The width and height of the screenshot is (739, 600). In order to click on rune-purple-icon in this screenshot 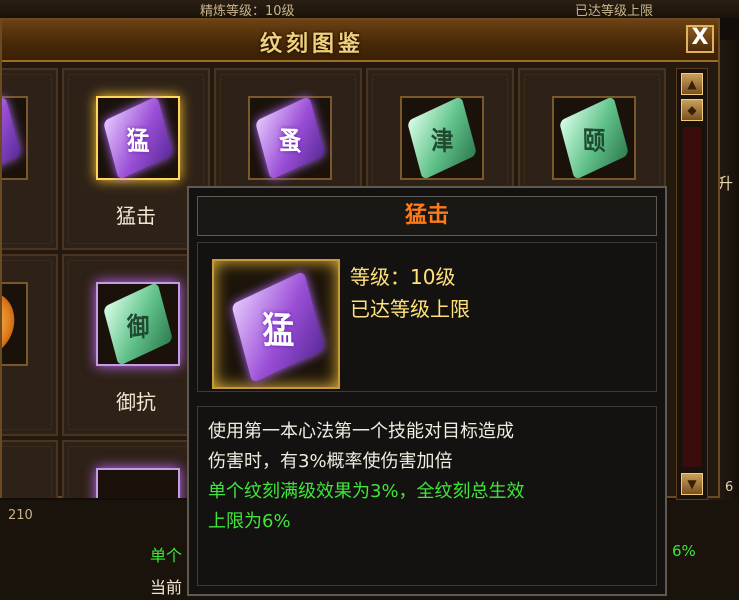, I will do `click(12, 138)`.